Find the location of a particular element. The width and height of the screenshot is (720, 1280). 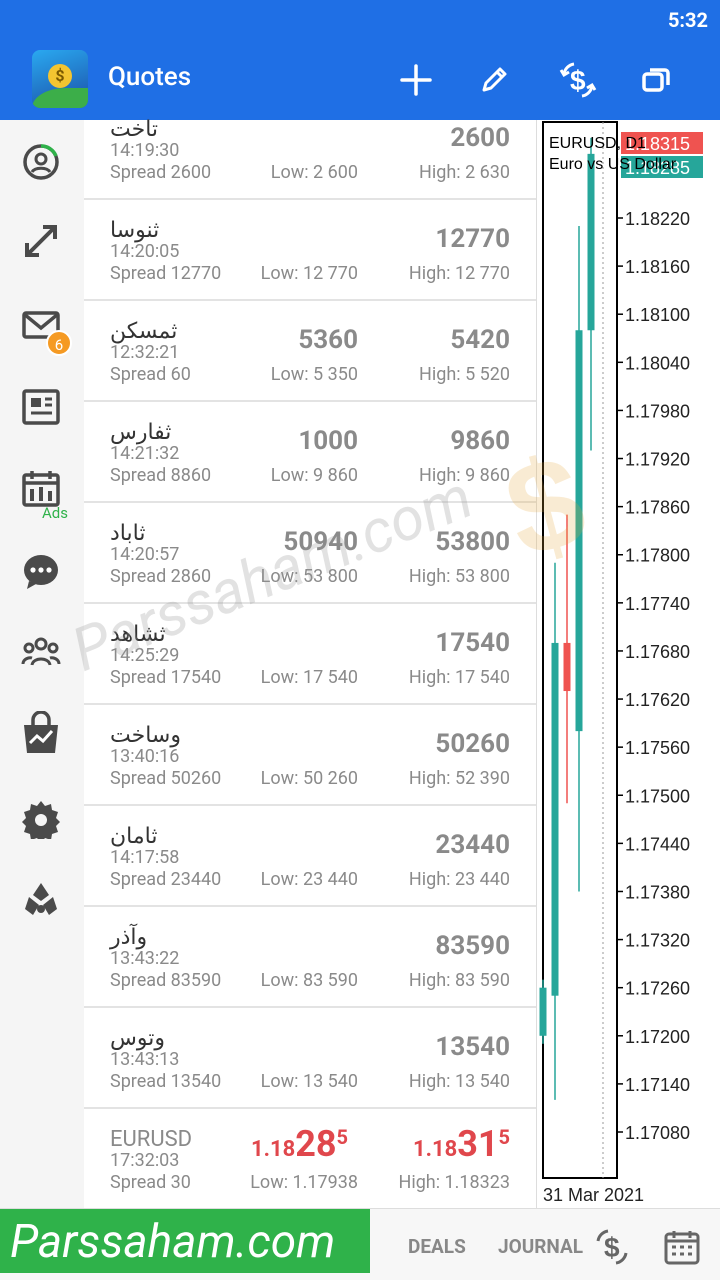

low-value: Low: 9 860 is located at coordinates (314, 475).